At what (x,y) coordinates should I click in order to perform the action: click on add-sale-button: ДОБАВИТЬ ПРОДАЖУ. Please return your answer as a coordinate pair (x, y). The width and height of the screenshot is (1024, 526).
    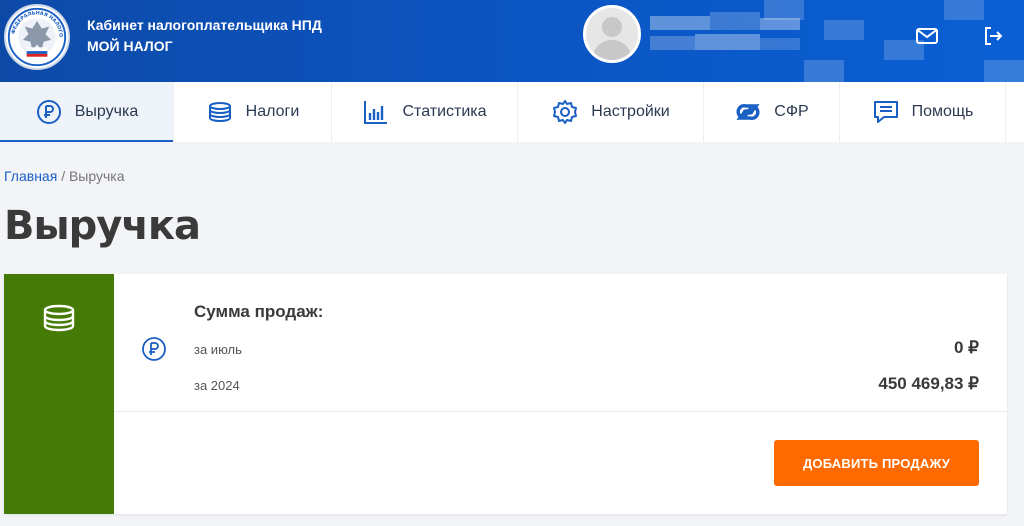
    Looking at the image, I should click on (876, 463).